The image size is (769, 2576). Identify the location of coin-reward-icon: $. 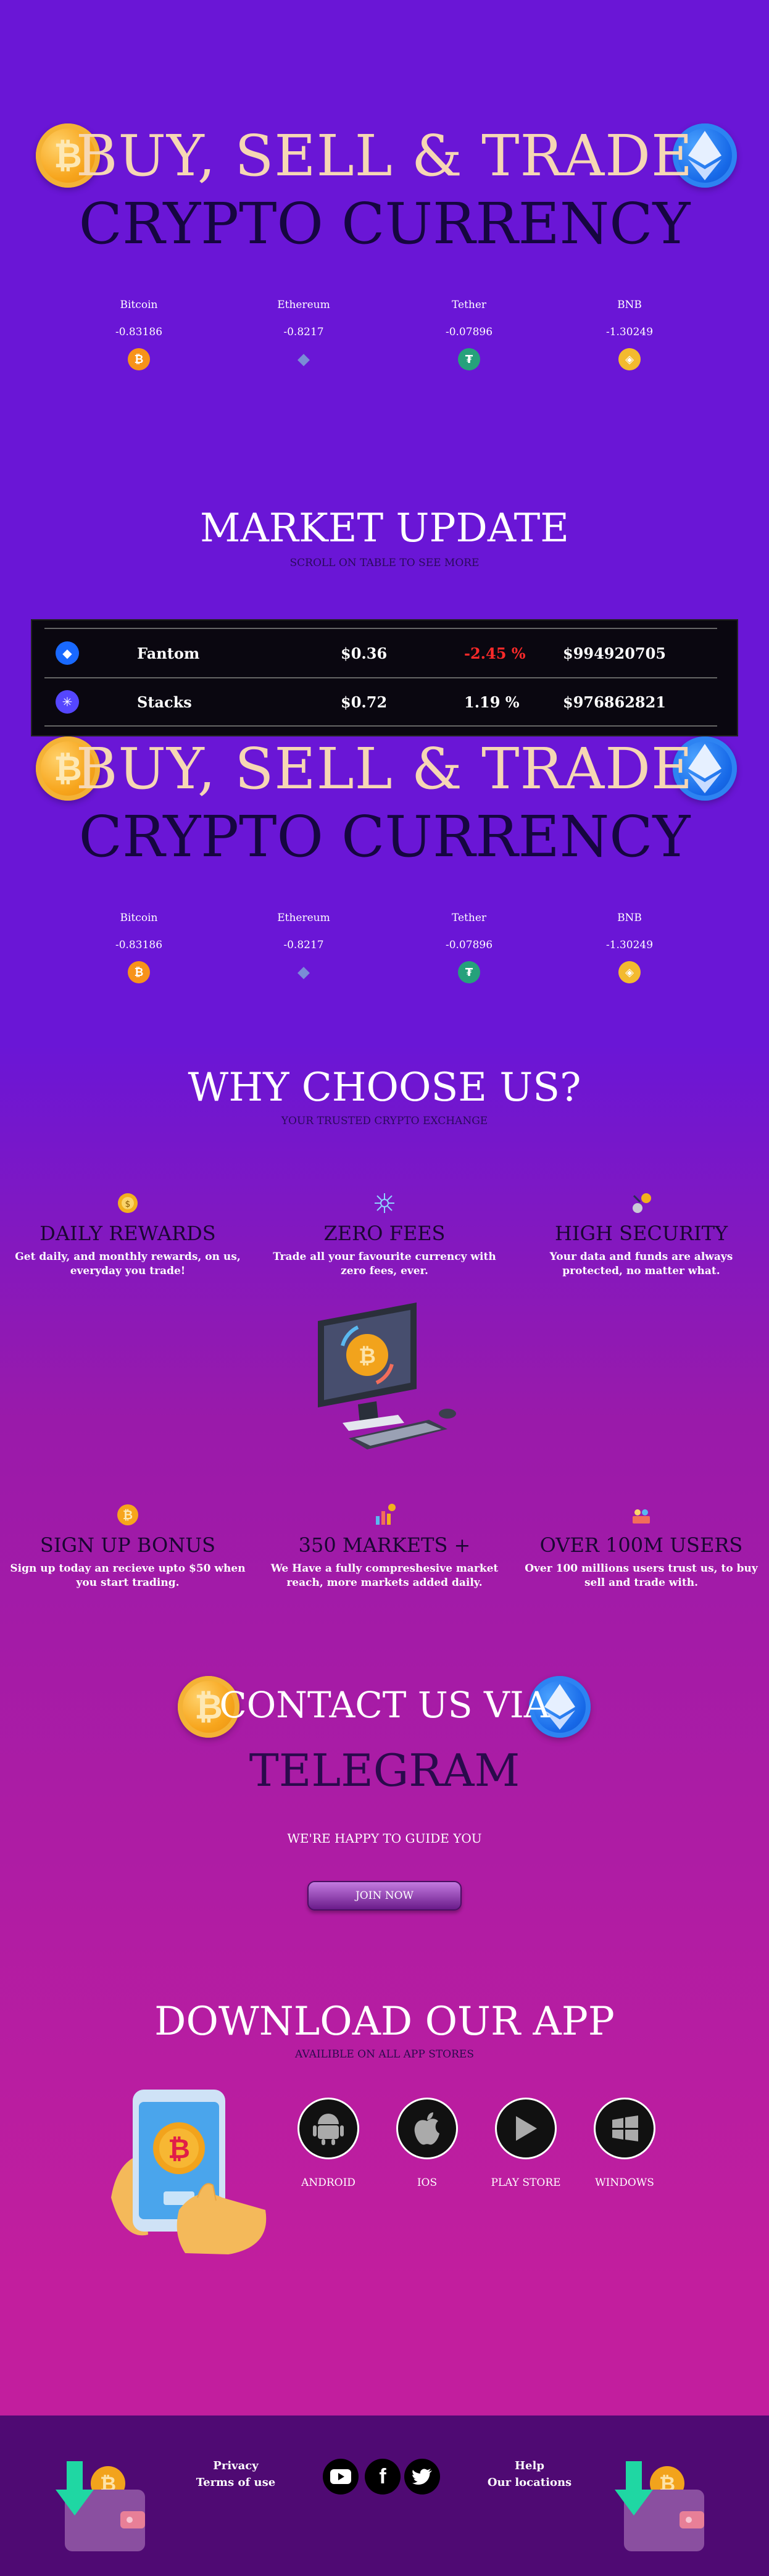
(128, 1203).